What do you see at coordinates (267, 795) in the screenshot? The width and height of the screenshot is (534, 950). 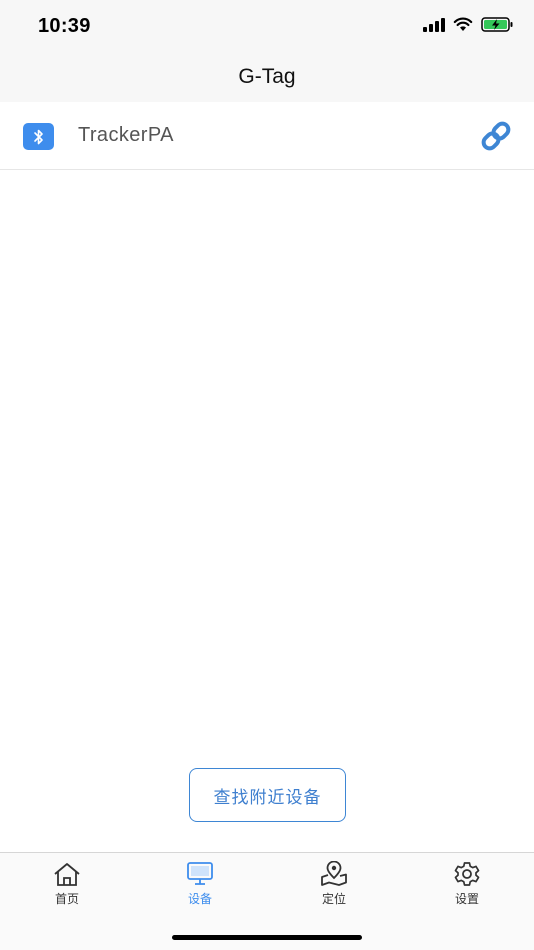 I see `scan-nearby-devices-button: 查找附近设备` at bounding box center [267, 795].